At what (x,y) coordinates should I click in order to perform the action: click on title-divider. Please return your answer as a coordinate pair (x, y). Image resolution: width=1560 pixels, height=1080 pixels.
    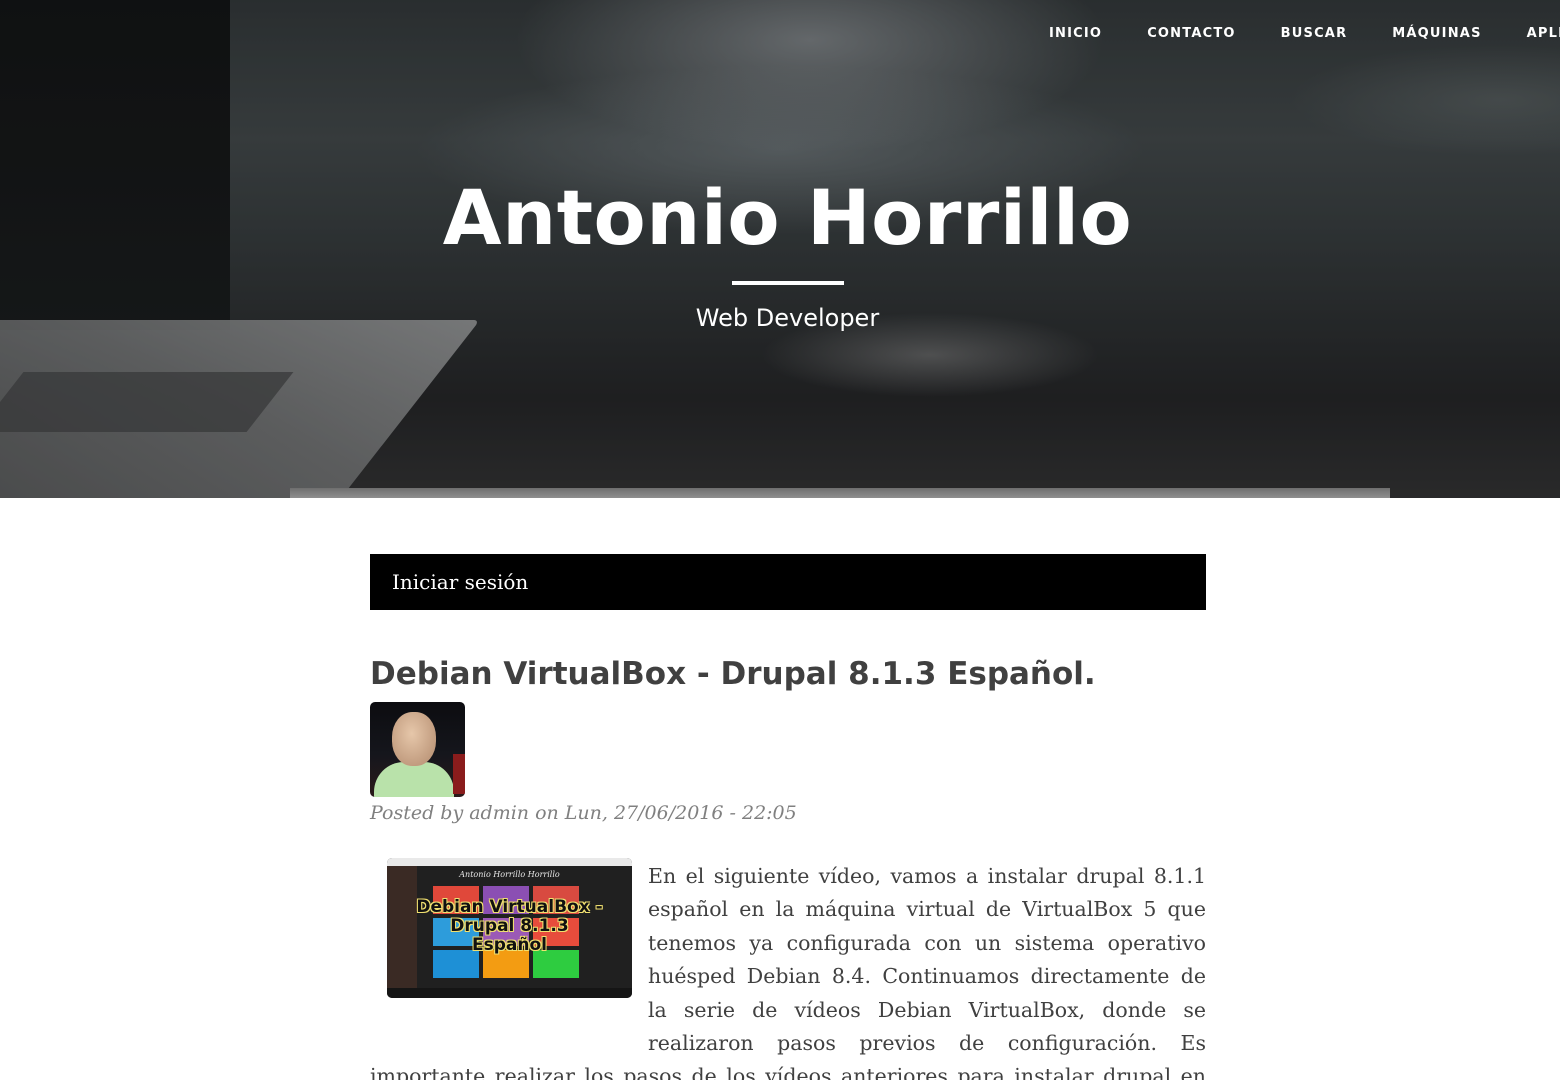
    Looking at the image, I should click on (788, 283).